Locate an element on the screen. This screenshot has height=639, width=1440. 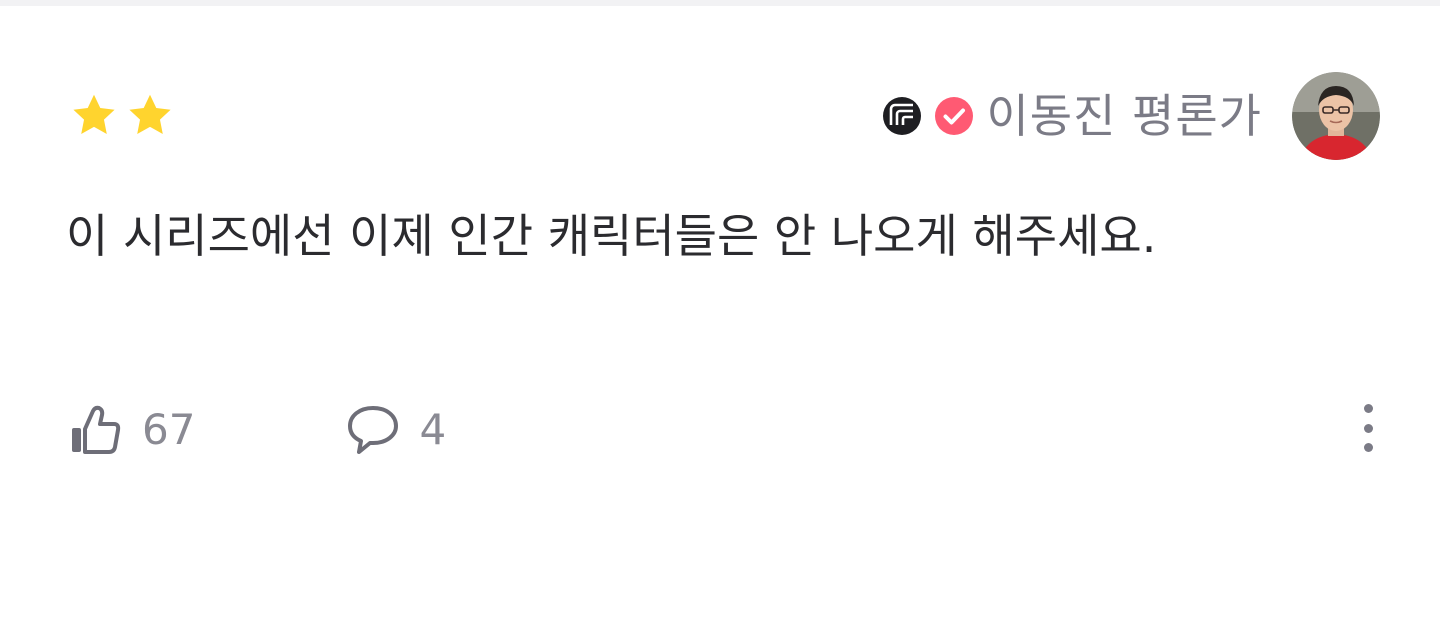
comment-button: 4 is located at coordinates (395, 430).